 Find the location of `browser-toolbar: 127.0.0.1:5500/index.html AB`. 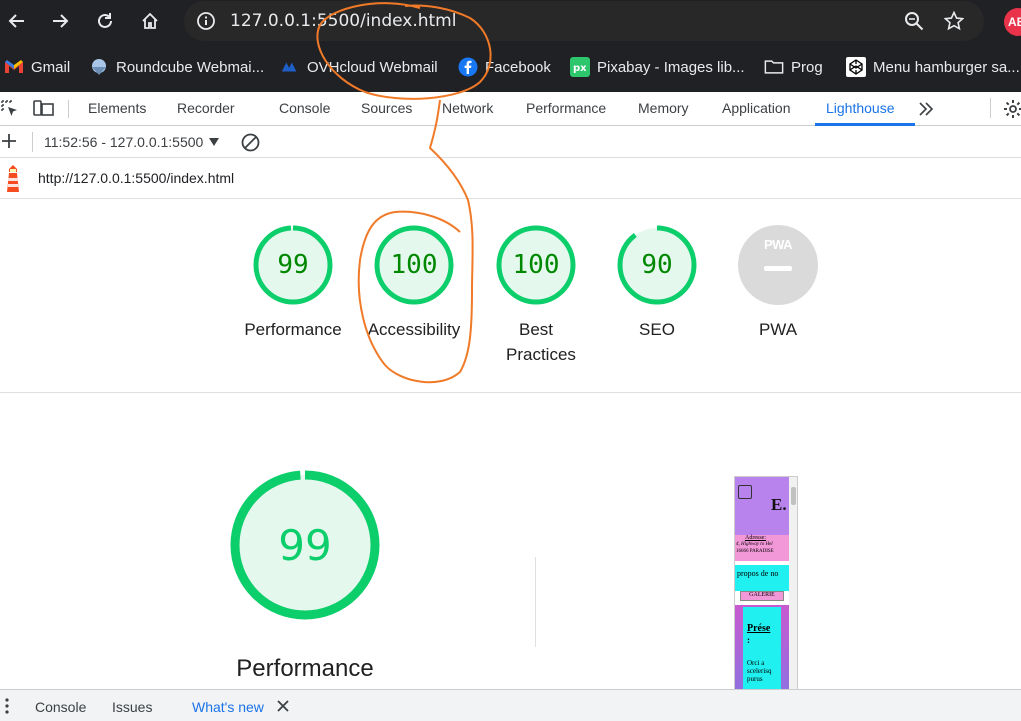

browser-toolbar: 127.0.0.1:5500/index.html AB is located at coordinates (510, 21).